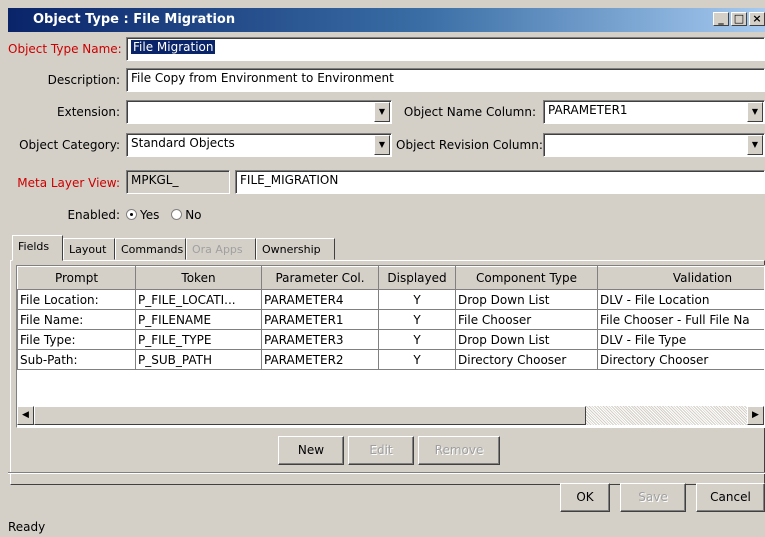  Describe the element at coordinates (259, 145) in the screenshot. I see `object-category-dropdown: Standard Objects ▼` at that location.